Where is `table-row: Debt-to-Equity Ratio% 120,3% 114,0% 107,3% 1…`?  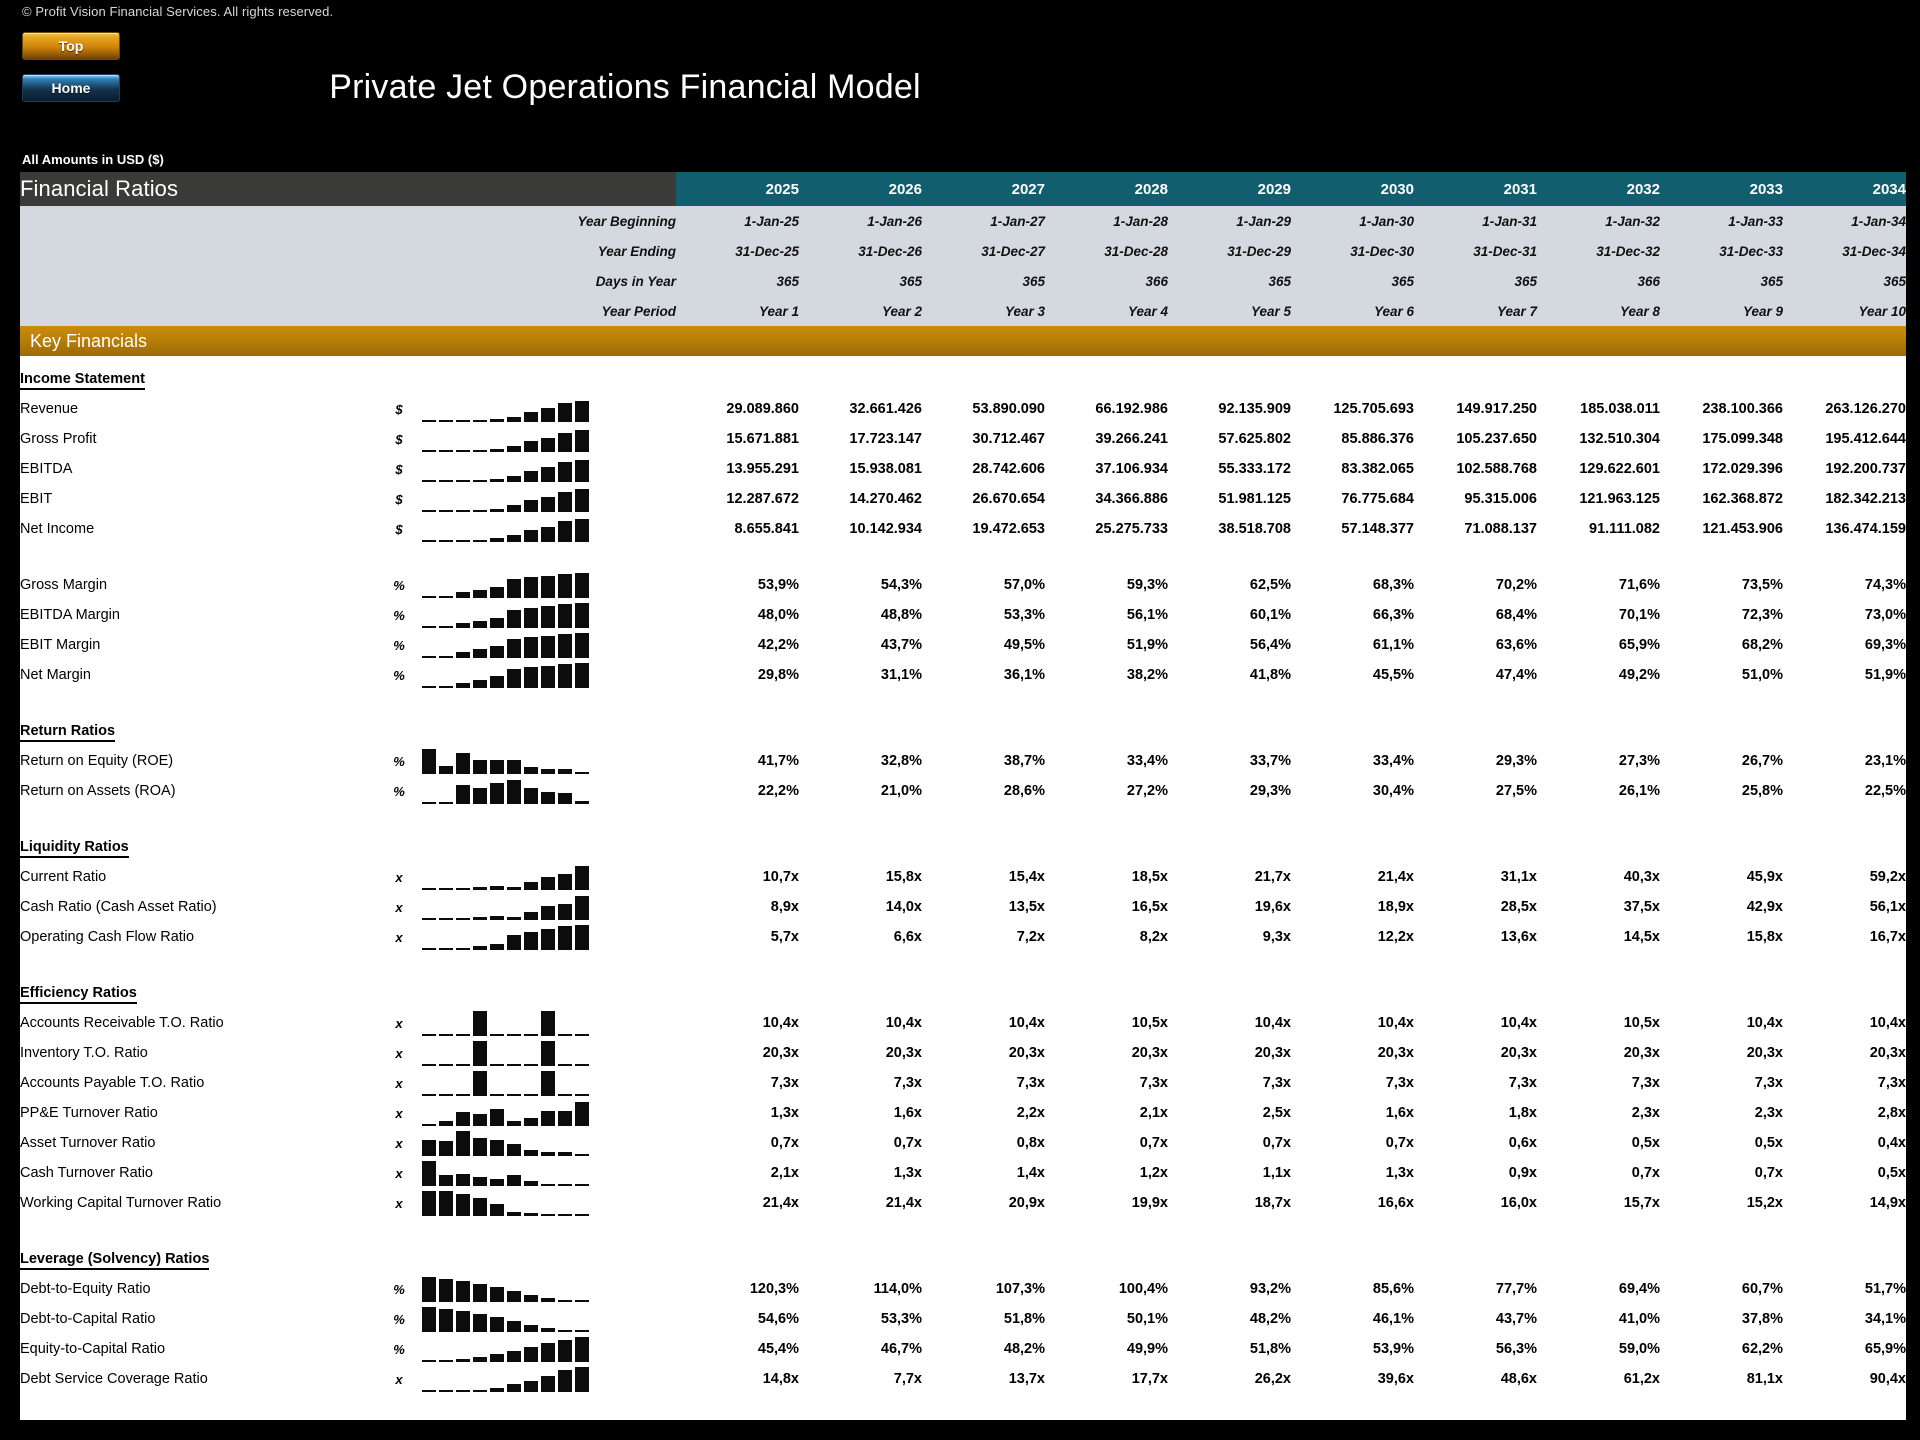 table-row: Debt-to-Equity Ratio% 120,3% 114,0% 107,3% 1… is located at coordinates (963, 1289).